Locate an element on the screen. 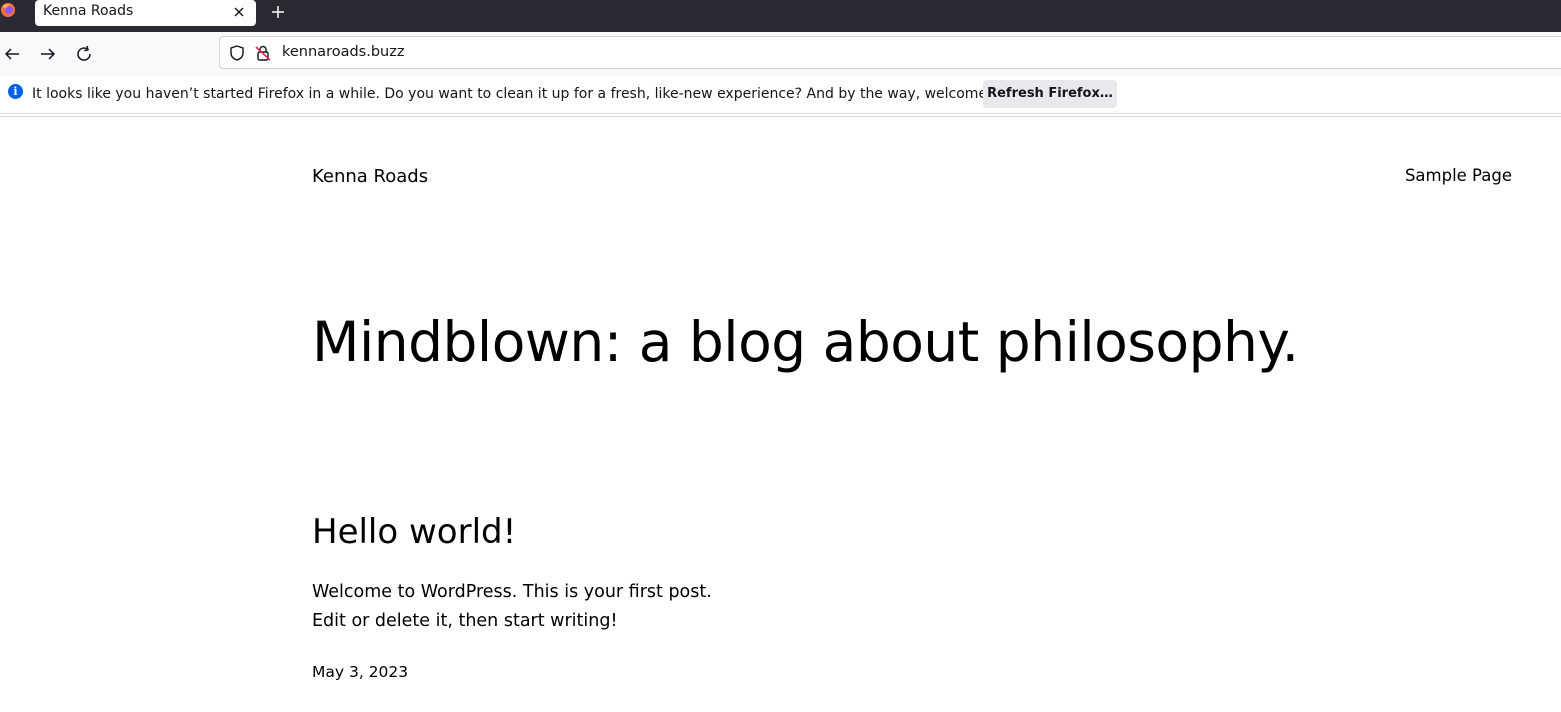 This screenshot has height=712, width=1561. firefox-logo-icon is located at coordinates (8, 10).